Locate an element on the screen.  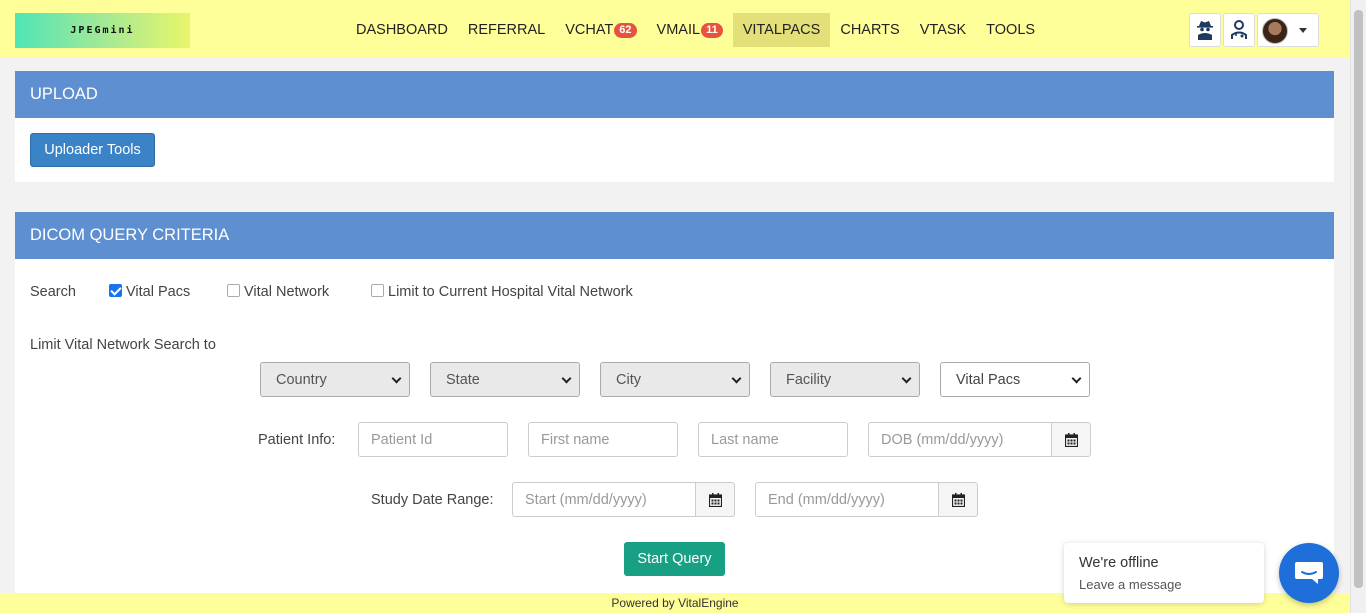
spy-agent-icon is located at coordinates (1205, 30).